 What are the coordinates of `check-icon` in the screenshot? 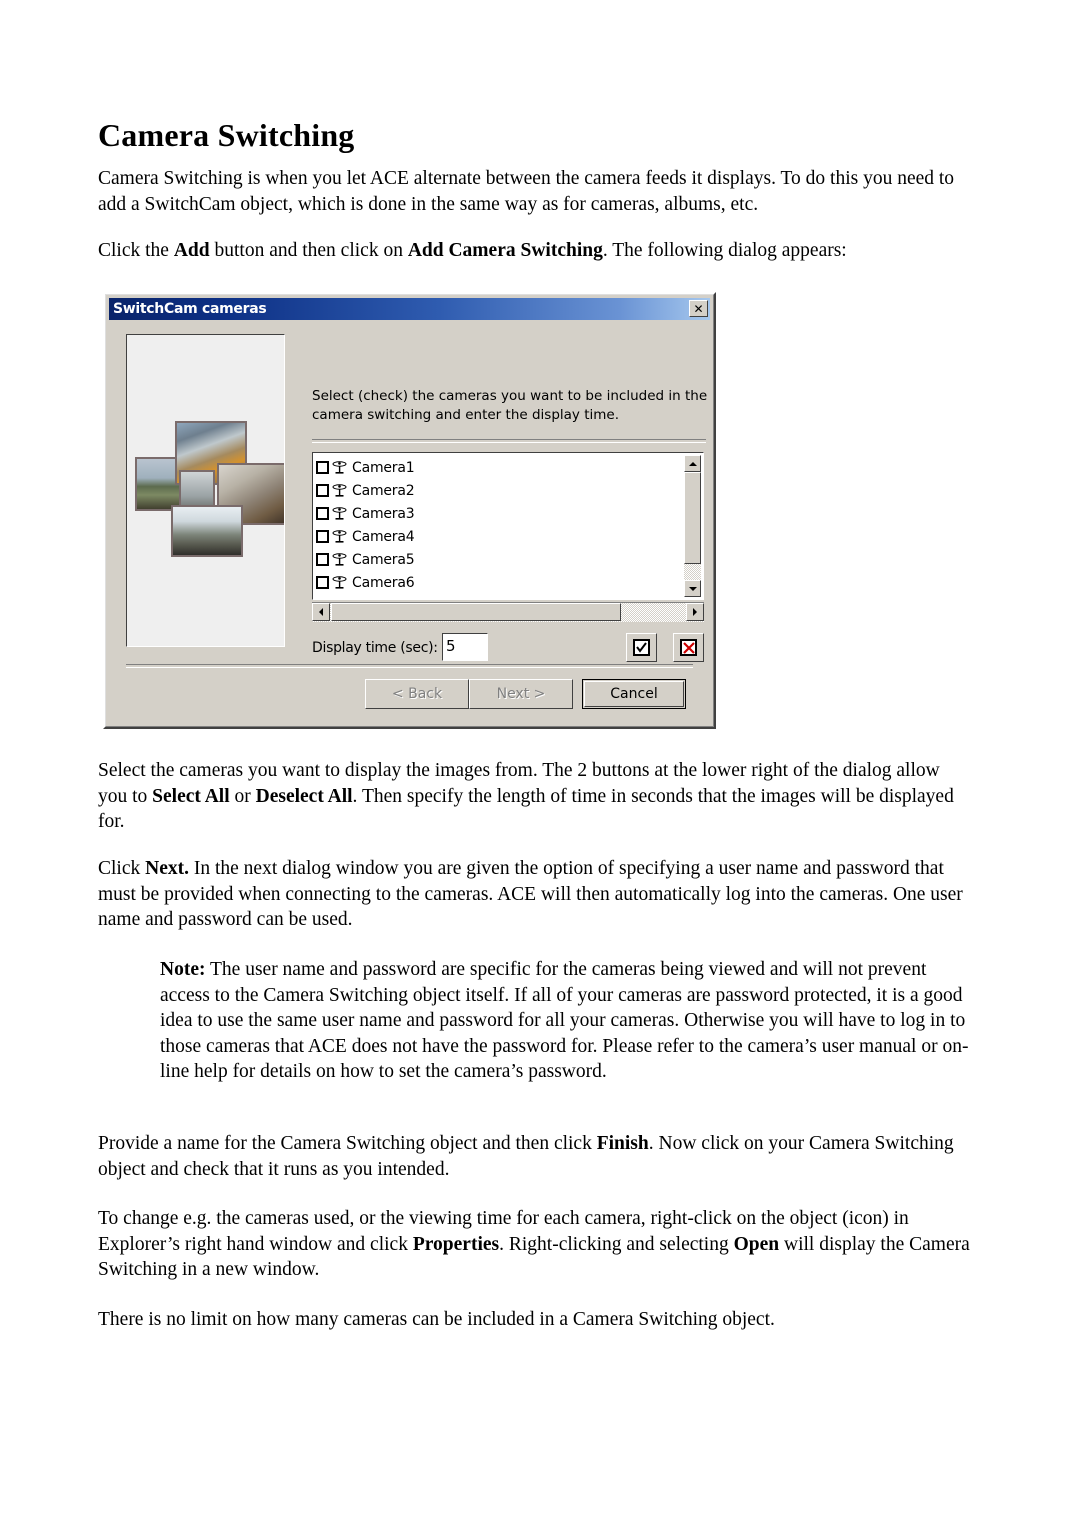 It's located at (641, 647).